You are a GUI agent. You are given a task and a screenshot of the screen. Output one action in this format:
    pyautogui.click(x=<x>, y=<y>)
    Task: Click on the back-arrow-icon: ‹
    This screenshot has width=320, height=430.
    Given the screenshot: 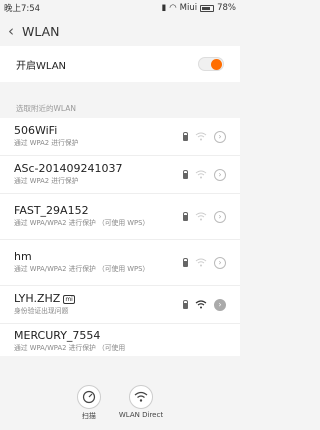 What is the action you would take?
    pyautogui.click(x=11, y=31)
    